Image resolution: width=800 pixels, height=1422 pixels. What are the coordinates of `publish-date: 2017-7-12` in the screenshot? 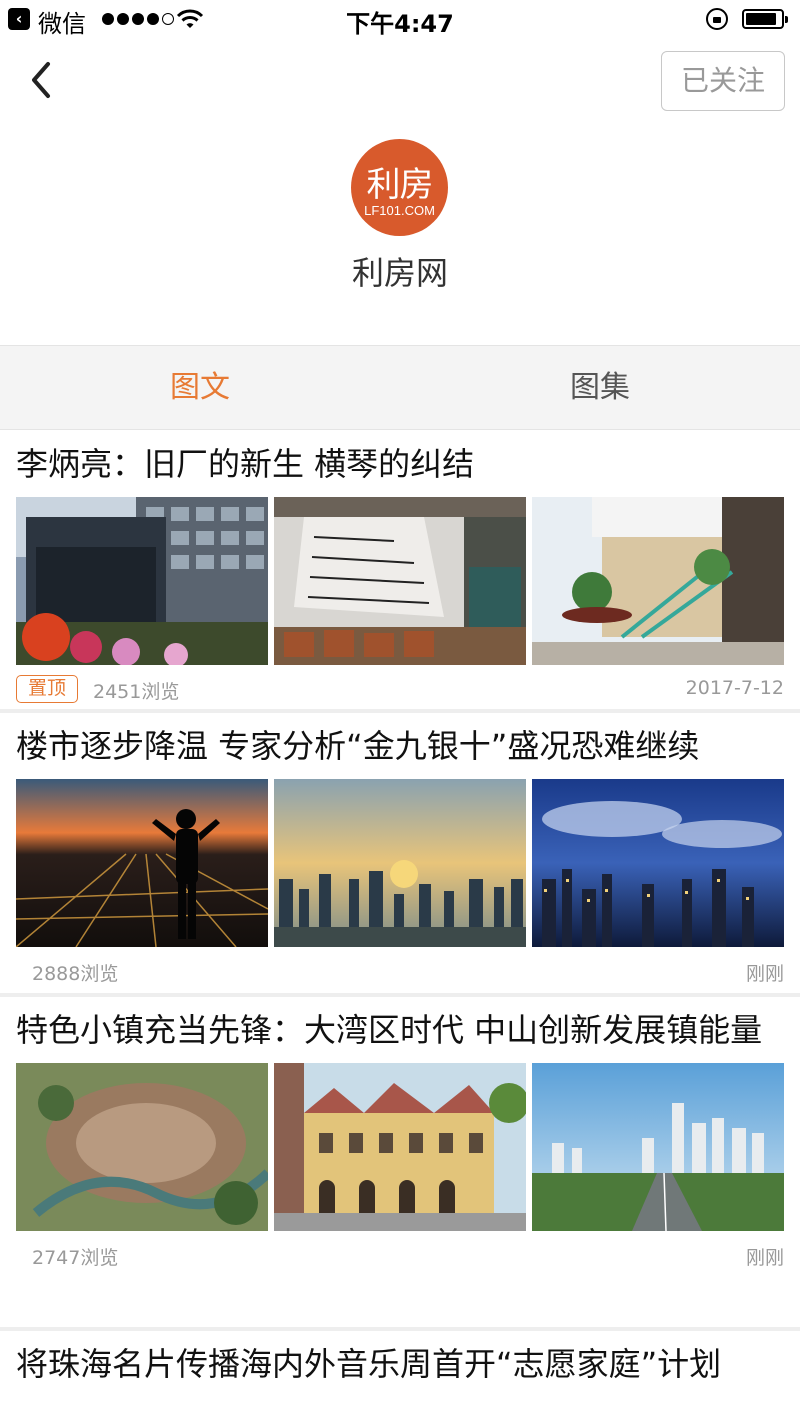 It's located at (734, 688).